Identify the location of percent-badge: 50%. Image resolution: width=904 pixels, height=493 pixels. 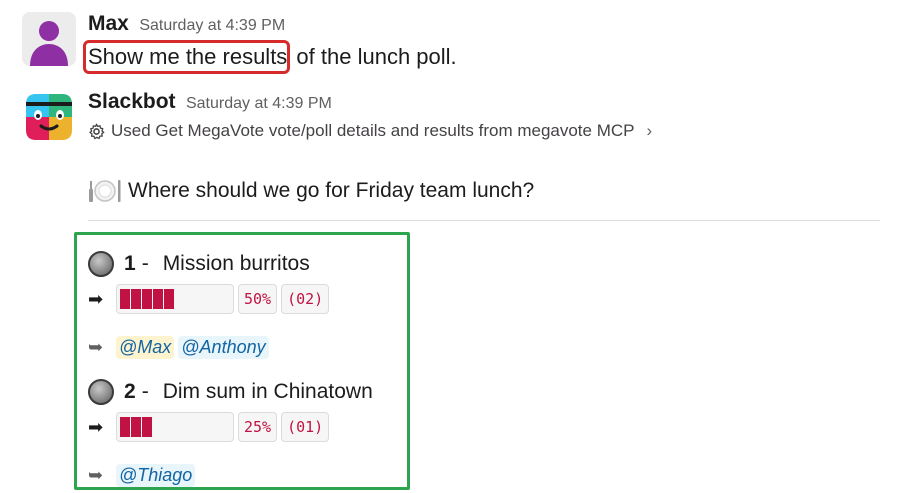
(258, 299).